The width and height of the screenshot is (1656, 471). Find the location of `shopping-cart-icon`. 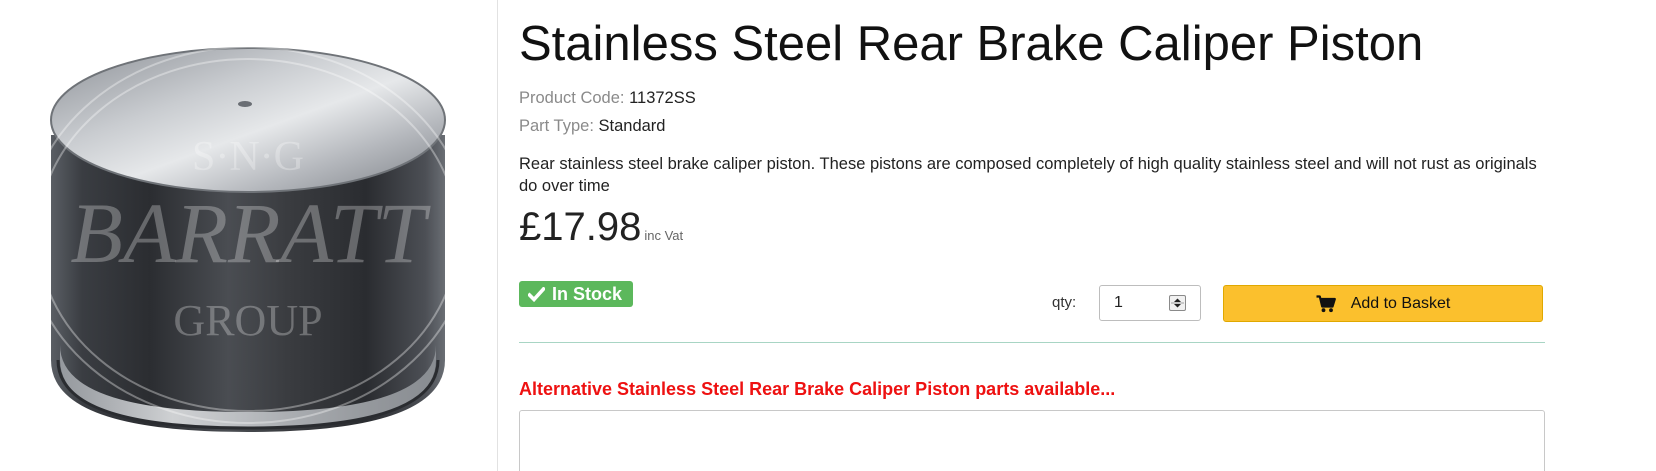

shopping-cart-icon is located at coordinates (1326, 303).